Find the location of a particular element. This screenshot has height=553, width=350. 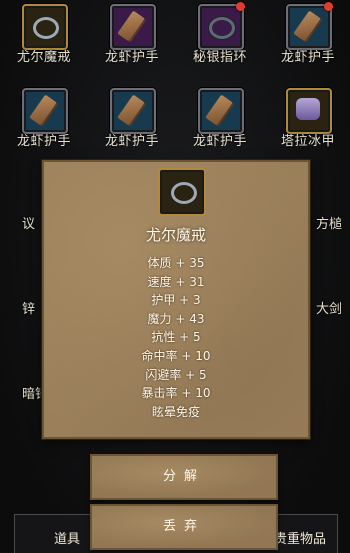

inventory-slot-7: 龙虾护手 is located at coordinates (220, 126).